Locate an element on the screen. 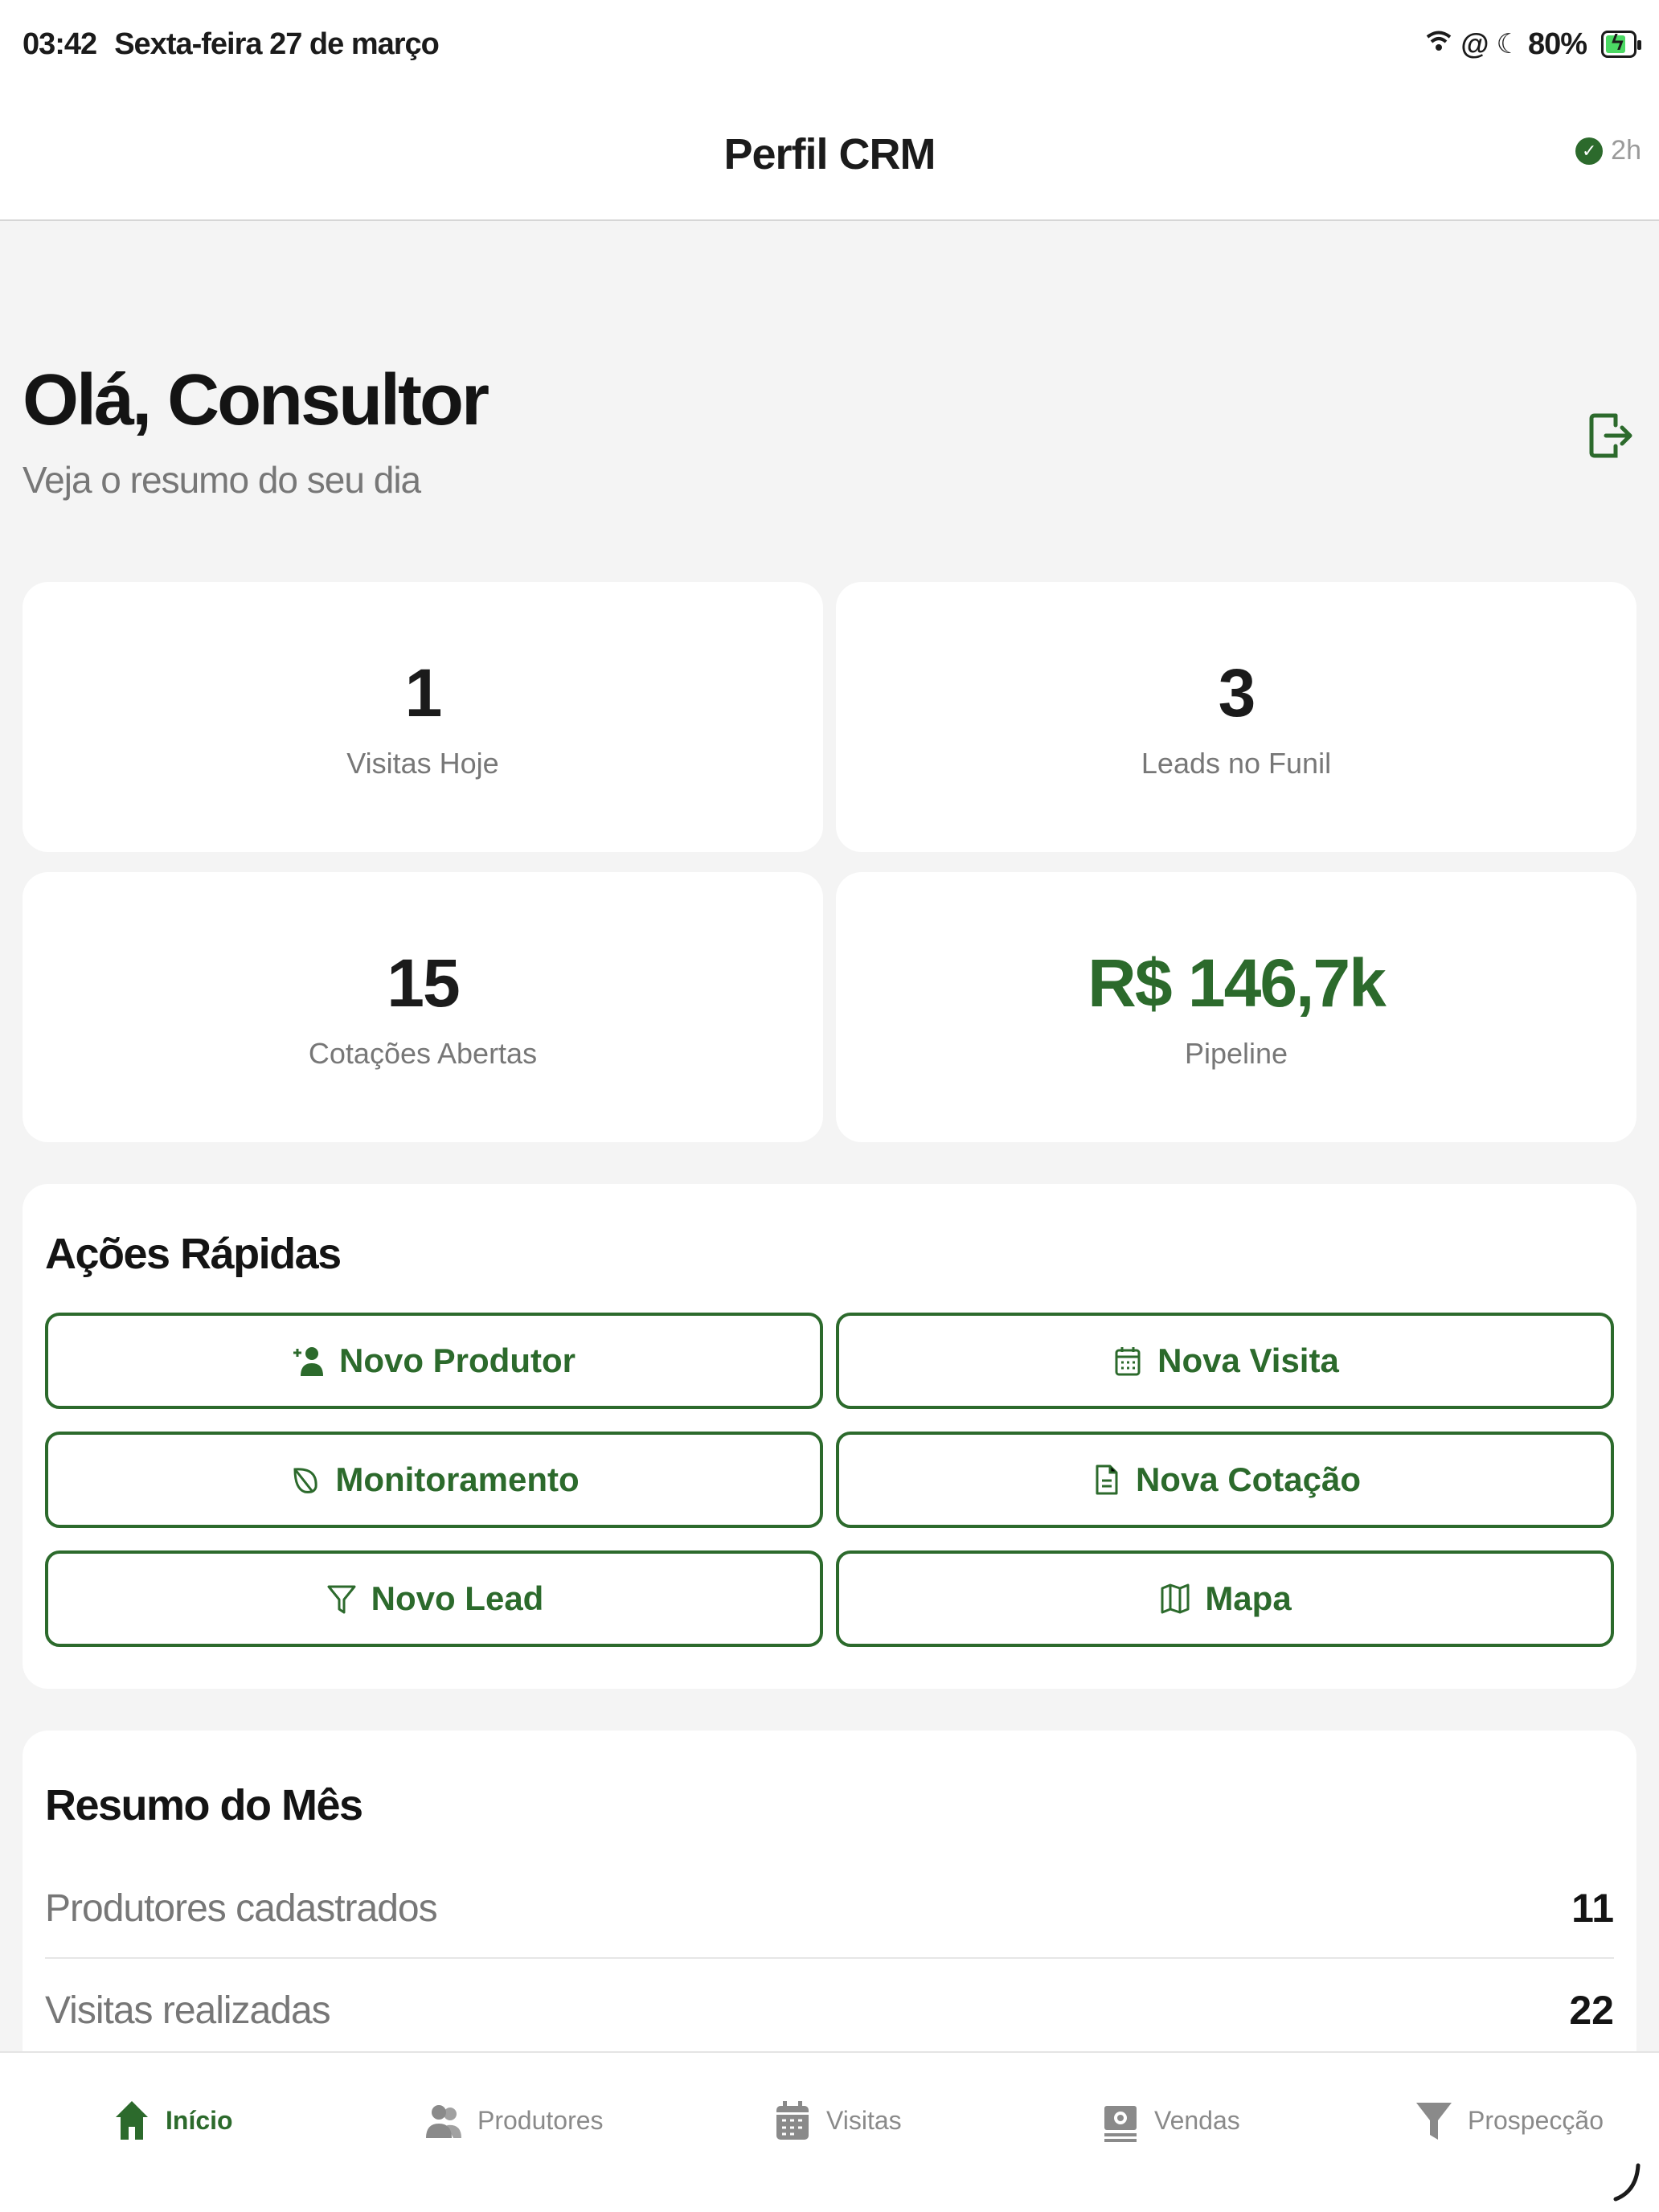 The width and height of the screenshot is (1659, 2212). tab-produtores: Produtores is located at coordinates (514, 2120).